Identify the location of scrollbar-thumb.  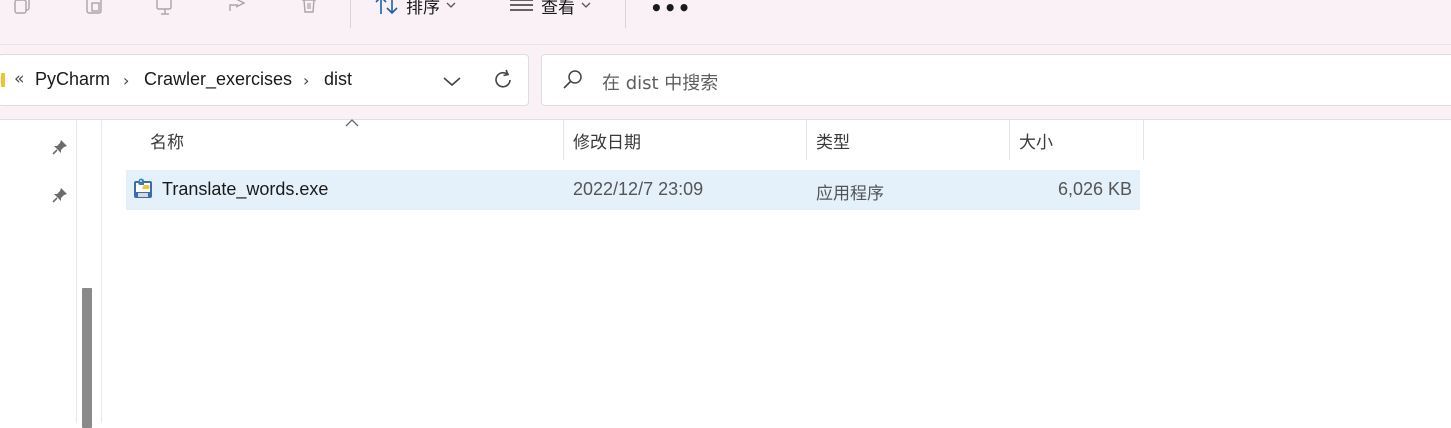
(87, 358).